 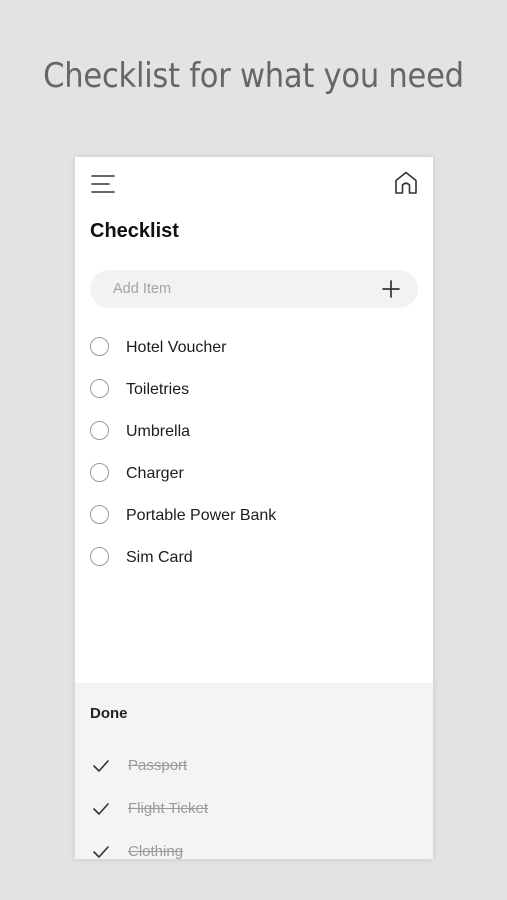 I want to click on list-item: Umbrella, so click(x=254, y=432).